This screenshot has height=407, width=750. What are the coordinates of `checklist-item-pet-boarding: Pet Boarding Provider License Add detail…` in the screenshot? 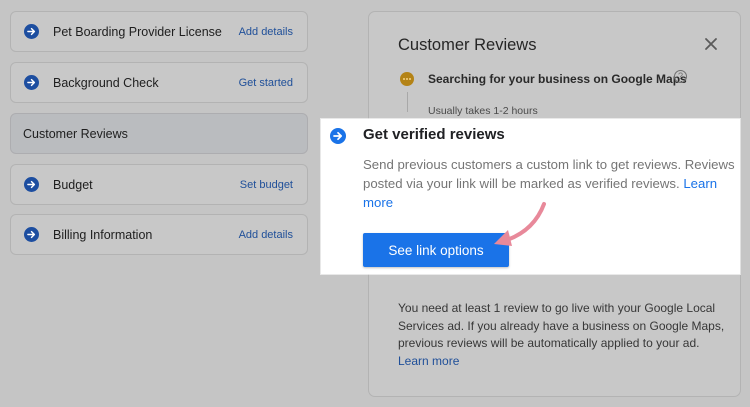 It's located at (159, 31).